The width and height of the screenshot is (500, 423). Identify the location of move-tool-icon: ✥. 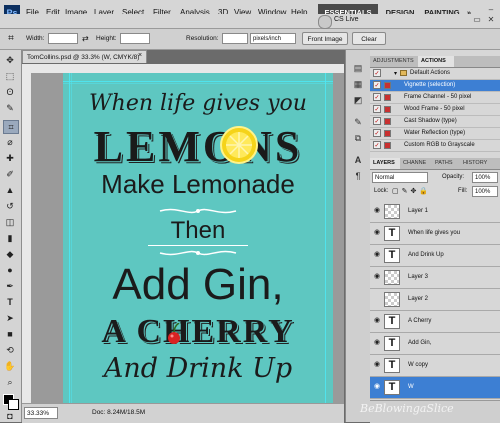
(10, 60).